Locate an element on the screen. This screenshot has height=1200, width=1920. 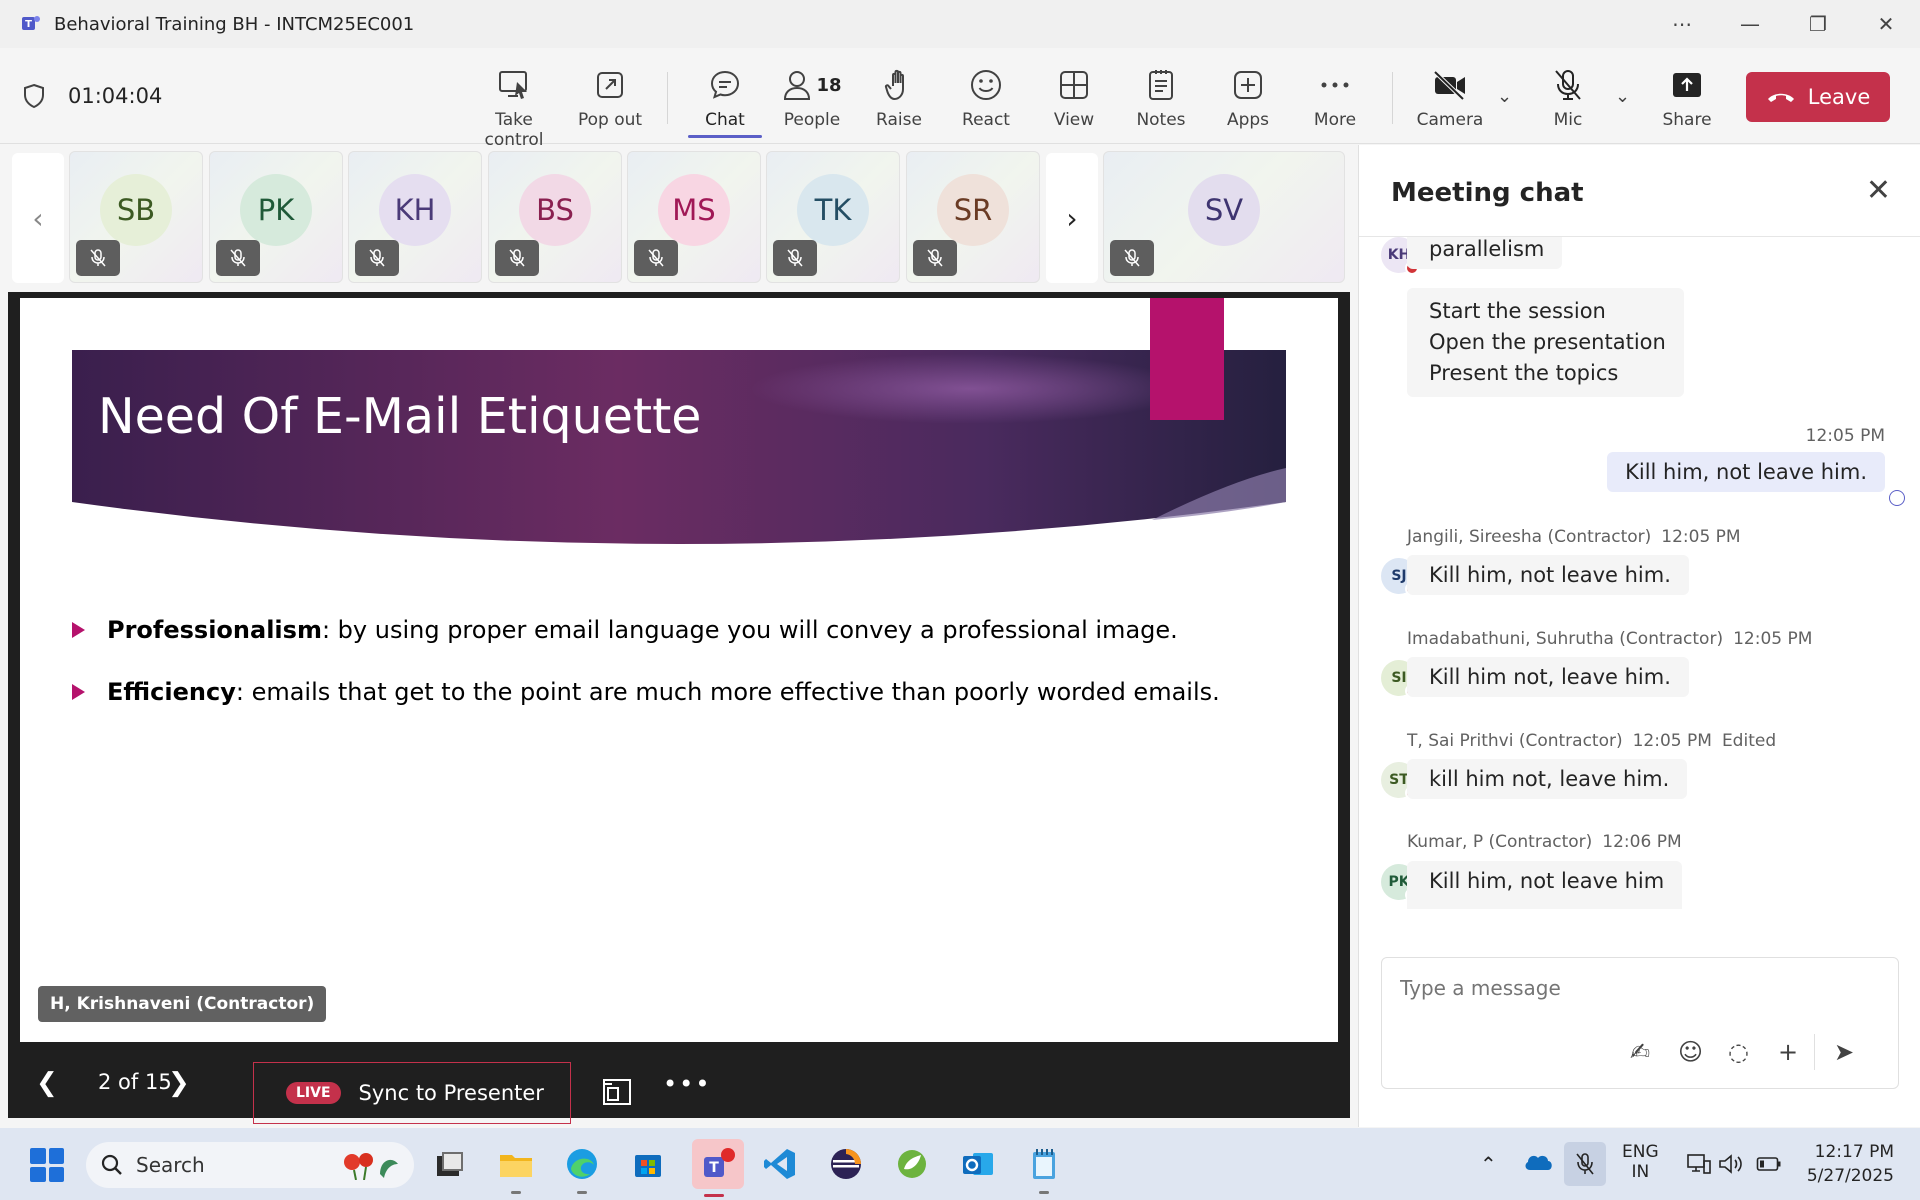
leave-button: Leave is located at coordinates (1818, 97).